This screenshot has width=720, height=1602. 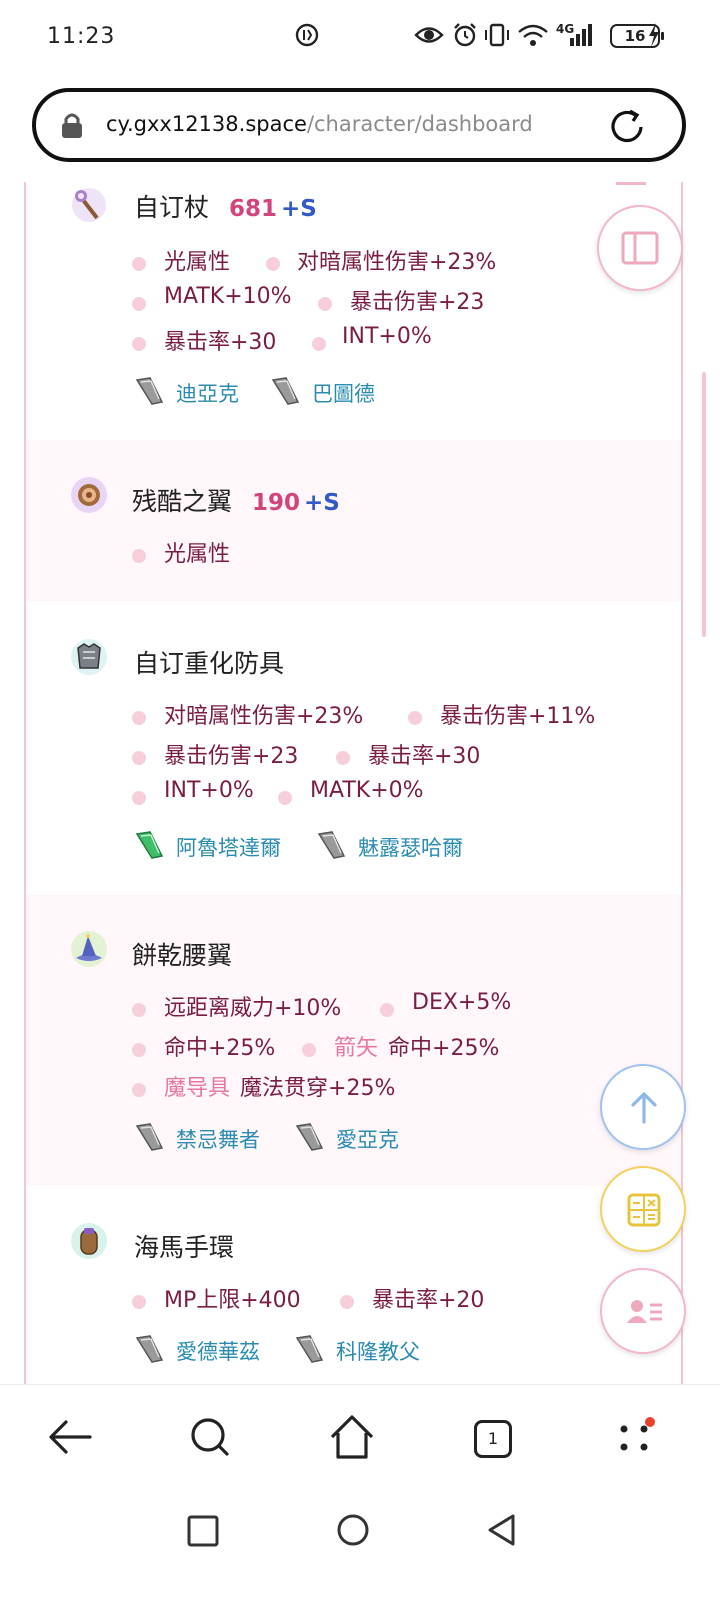 I want to click on equipment-name-text: 残酷之翼, so click(x=182, y=501).